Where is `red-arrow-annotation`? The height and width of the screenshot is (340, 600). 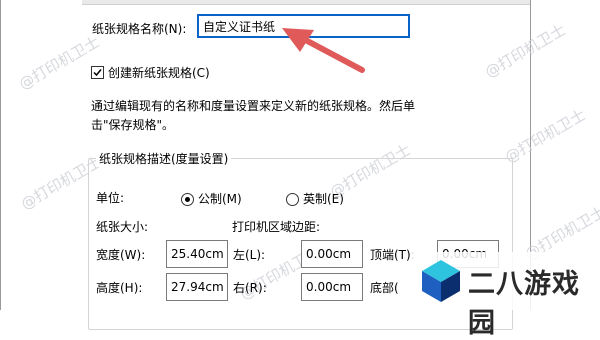 red-arrow-annotation is located at coordinates (323, 50).